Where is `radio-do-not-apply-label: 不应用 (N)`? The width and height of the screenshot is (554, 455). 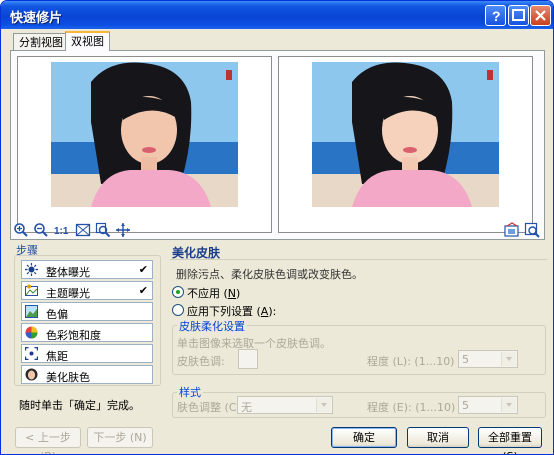 radio-do-not-apply-label: 不应用 (N) is located at coordinates (213, 293).